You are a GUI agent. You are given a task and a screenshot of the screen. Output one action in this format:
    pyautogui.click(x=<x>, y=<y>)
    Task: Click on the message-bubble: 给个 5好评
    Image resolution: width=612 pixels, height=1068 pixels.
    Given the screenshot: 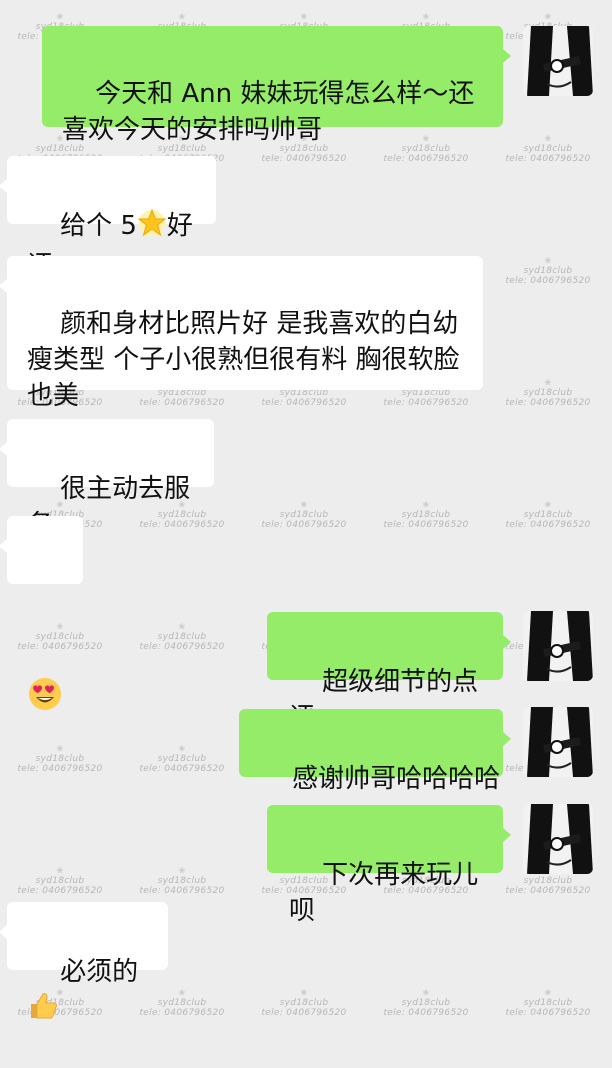 What is the action you would take?
    pyautogui.click(x=108, y=218)
    